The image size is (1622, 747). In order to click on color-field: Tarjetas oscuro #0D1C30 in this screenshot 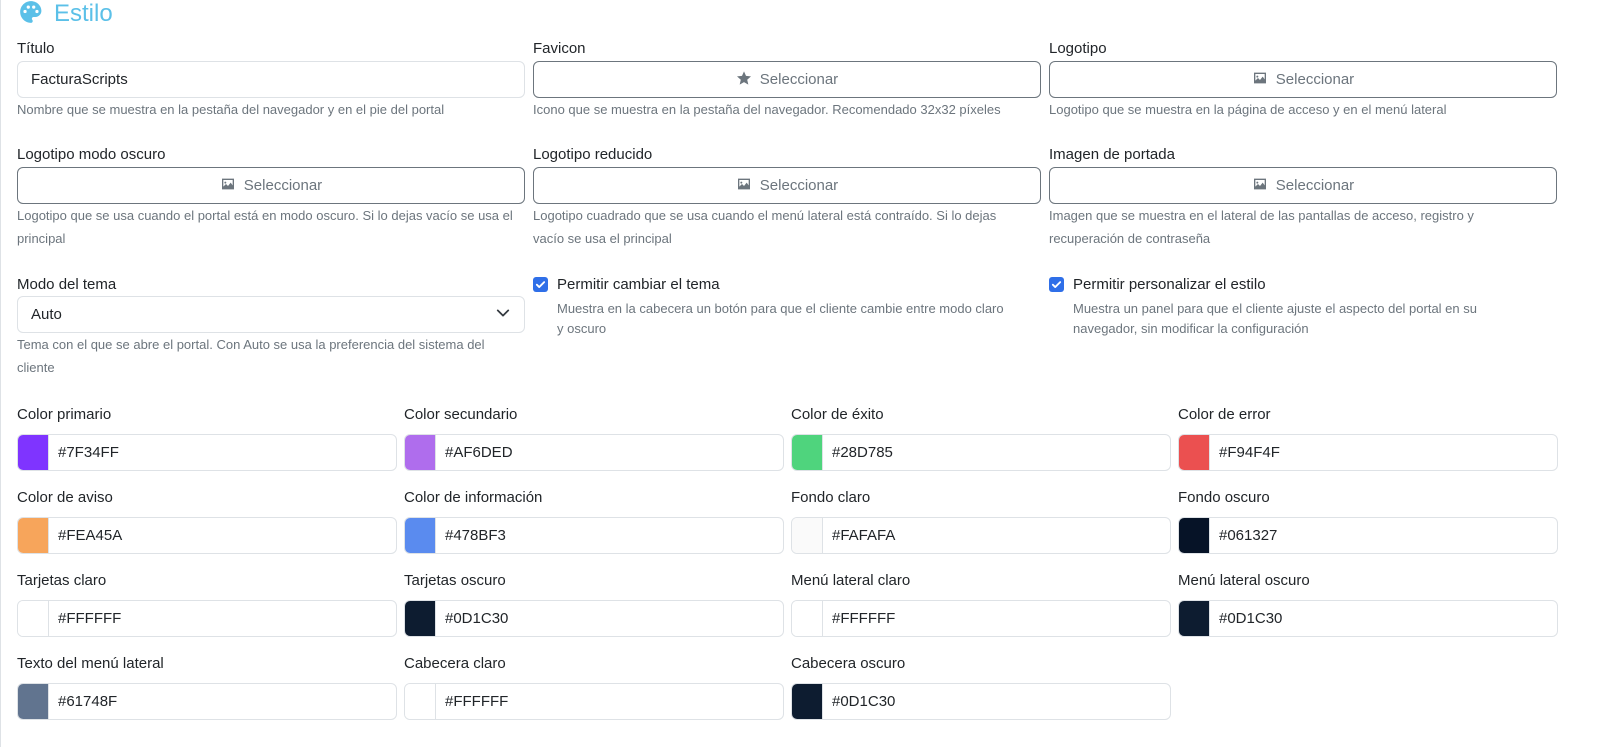, I will do `click(594, 604)`.